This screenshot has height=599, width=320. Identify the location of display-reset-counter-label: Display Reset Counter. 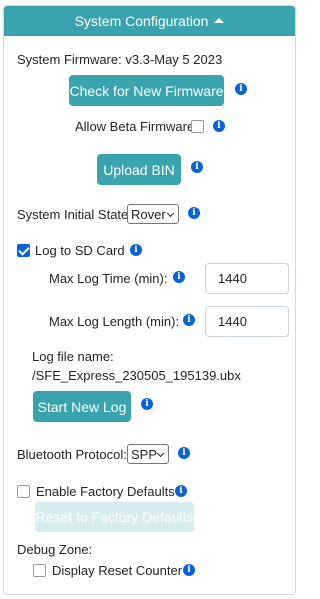
(117, 570).